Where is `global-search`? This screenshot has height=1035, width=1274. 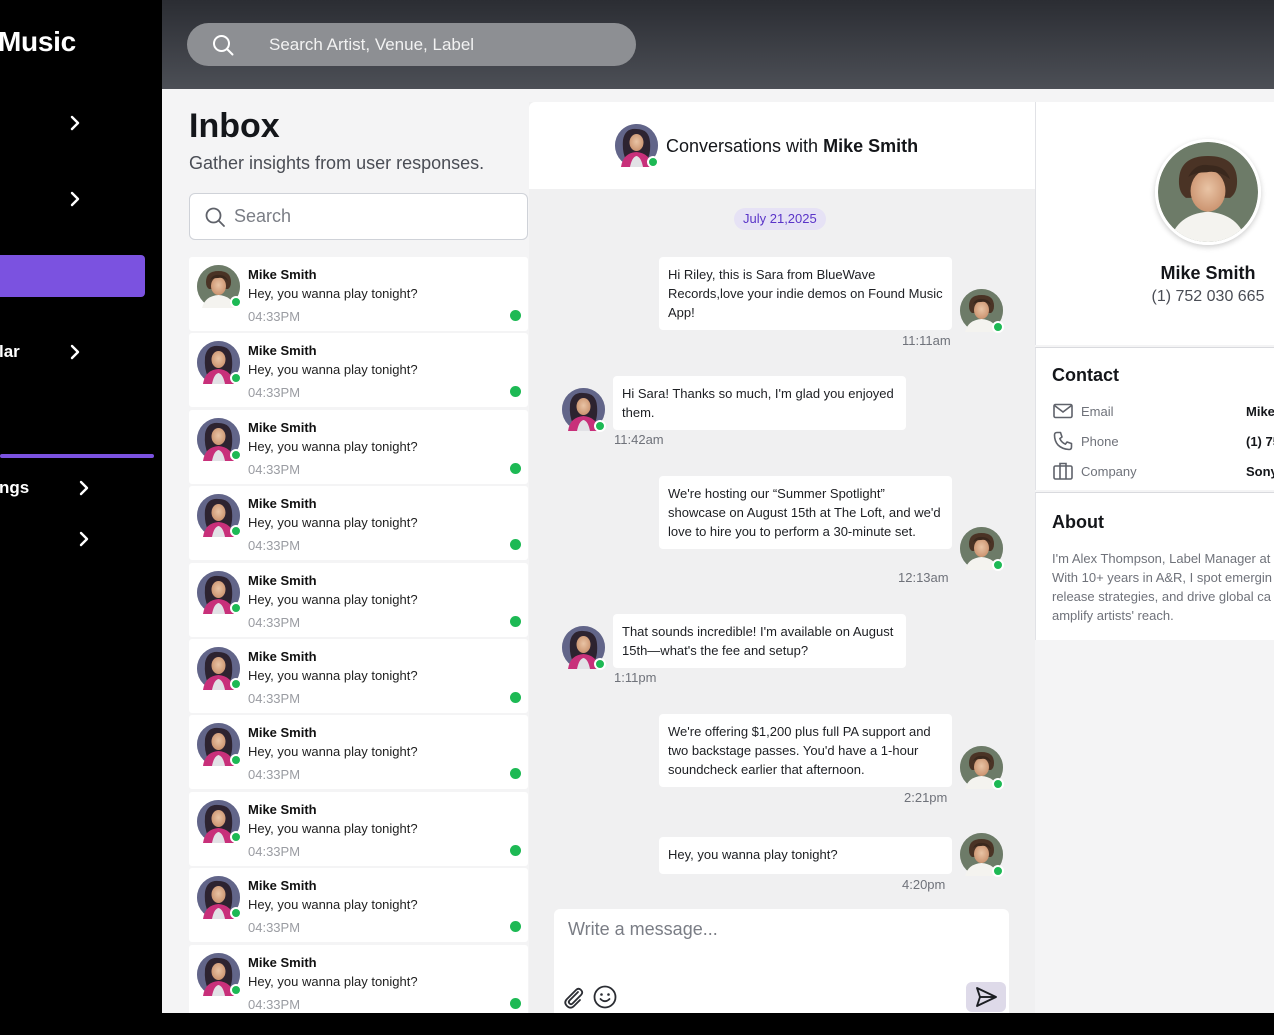 global-search is located at coordinates (411, 44).